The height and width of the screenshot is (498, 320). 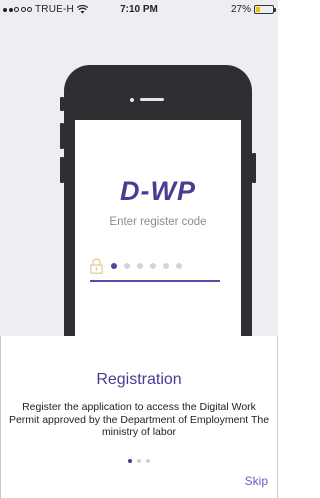 What do you see at coordinates (132, 100) in the screenshot?
I see `phone-camera` at bounding box center [132, 100].